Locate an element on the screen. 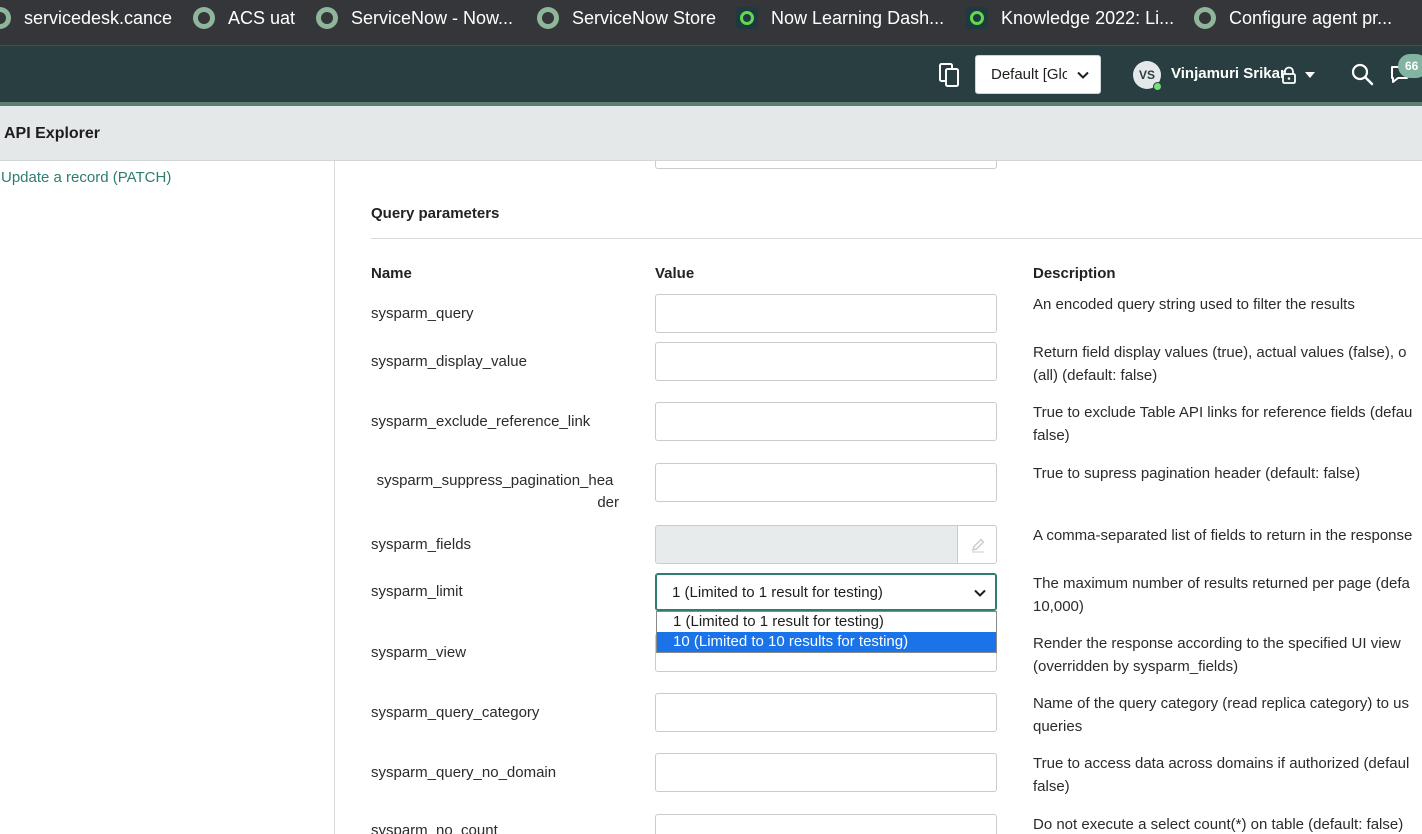 The image size is (1422, 834). sysparm-exclude-reference-link-input is located at coordinates (826, 421).